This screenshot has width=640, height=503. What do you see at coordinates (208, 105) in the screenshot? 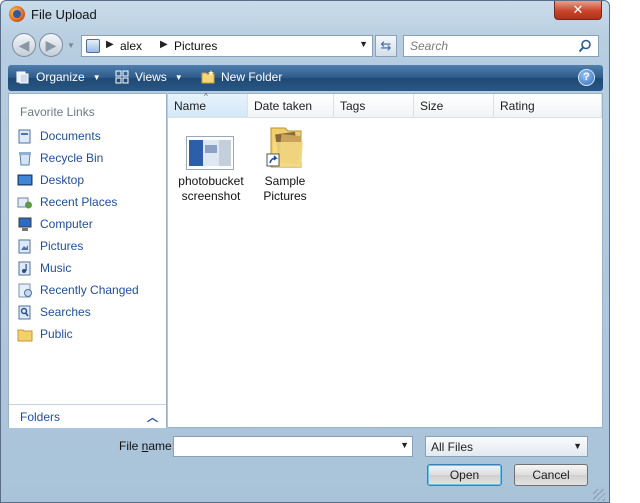
I see `column-header-name: Name ^` at bounding box center [208, 105].